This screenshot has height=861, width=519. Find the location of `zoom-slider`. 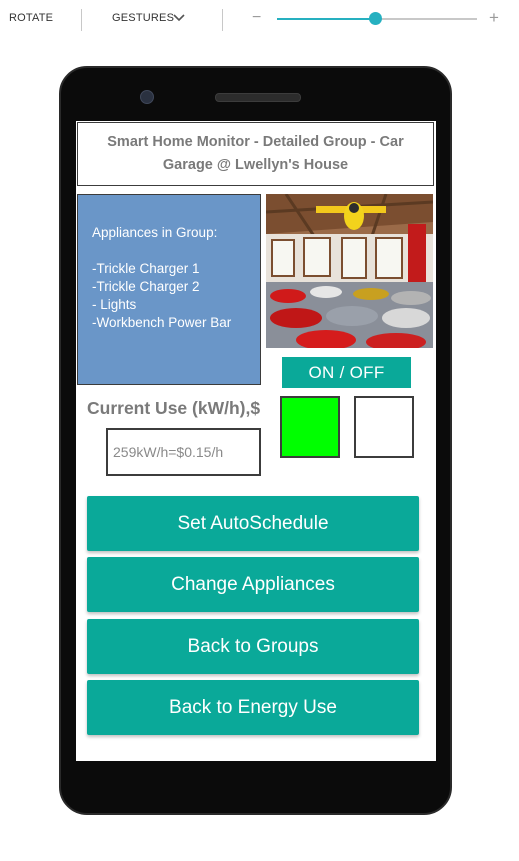

zoom-slider is located at coordinates (377, 18).